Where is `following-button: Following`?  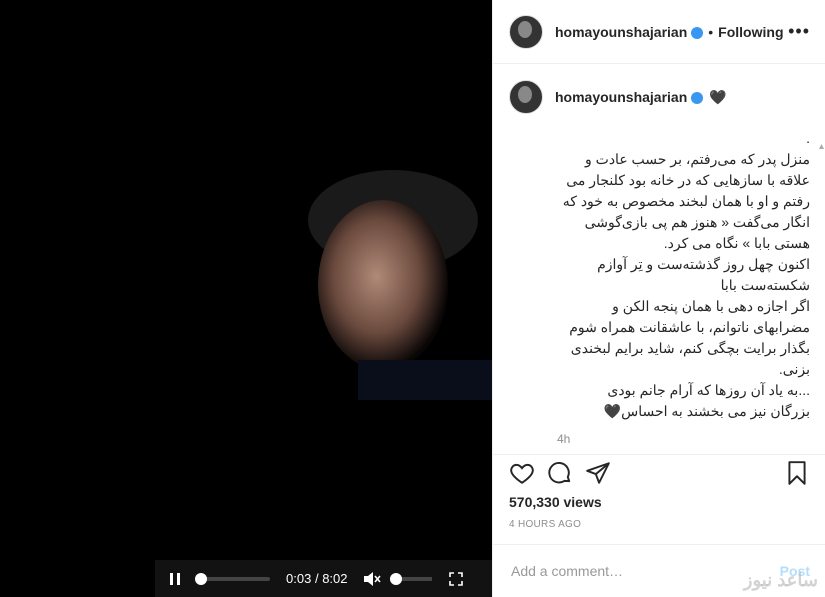
following-button: Following is located at coordinates (750, 32).